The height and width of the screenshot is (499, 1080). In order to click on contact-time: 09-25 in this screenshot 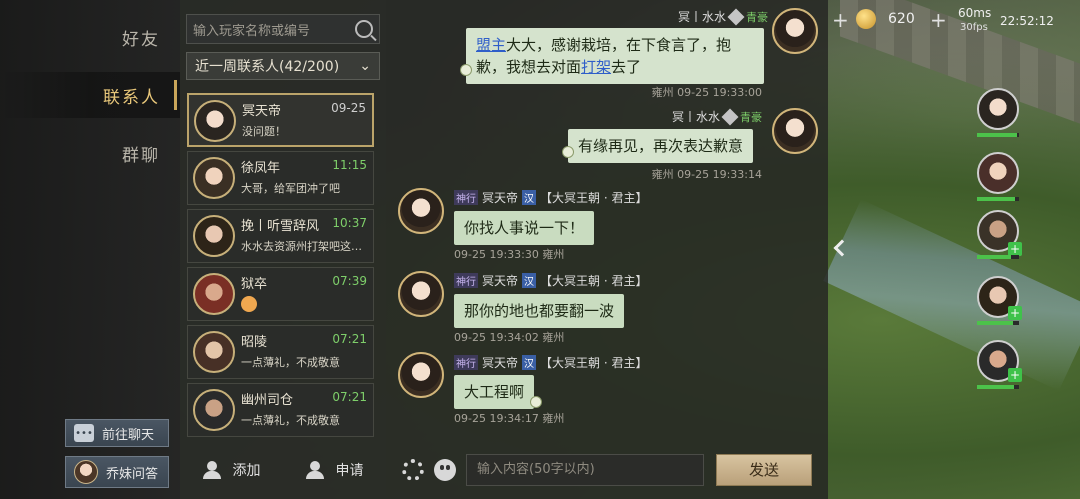, I will do `click(348, 108)`.